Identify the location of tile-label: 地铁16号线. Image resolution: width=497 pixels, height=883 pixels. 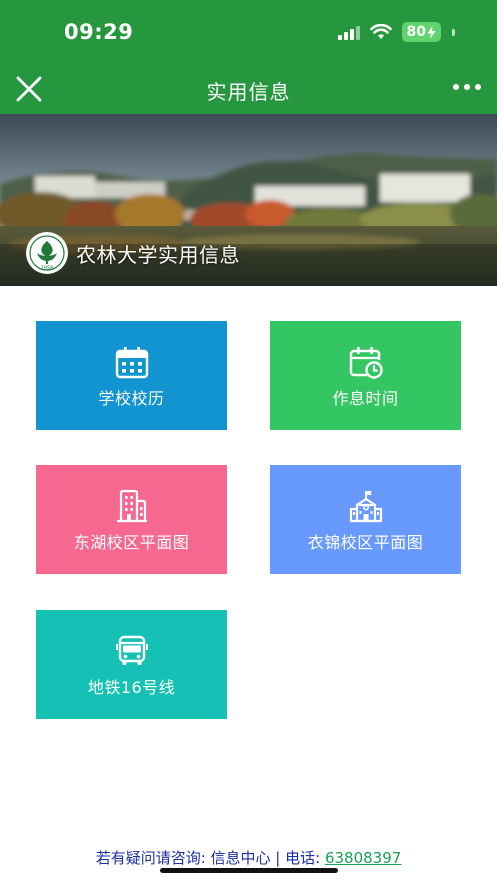
(131, 687).